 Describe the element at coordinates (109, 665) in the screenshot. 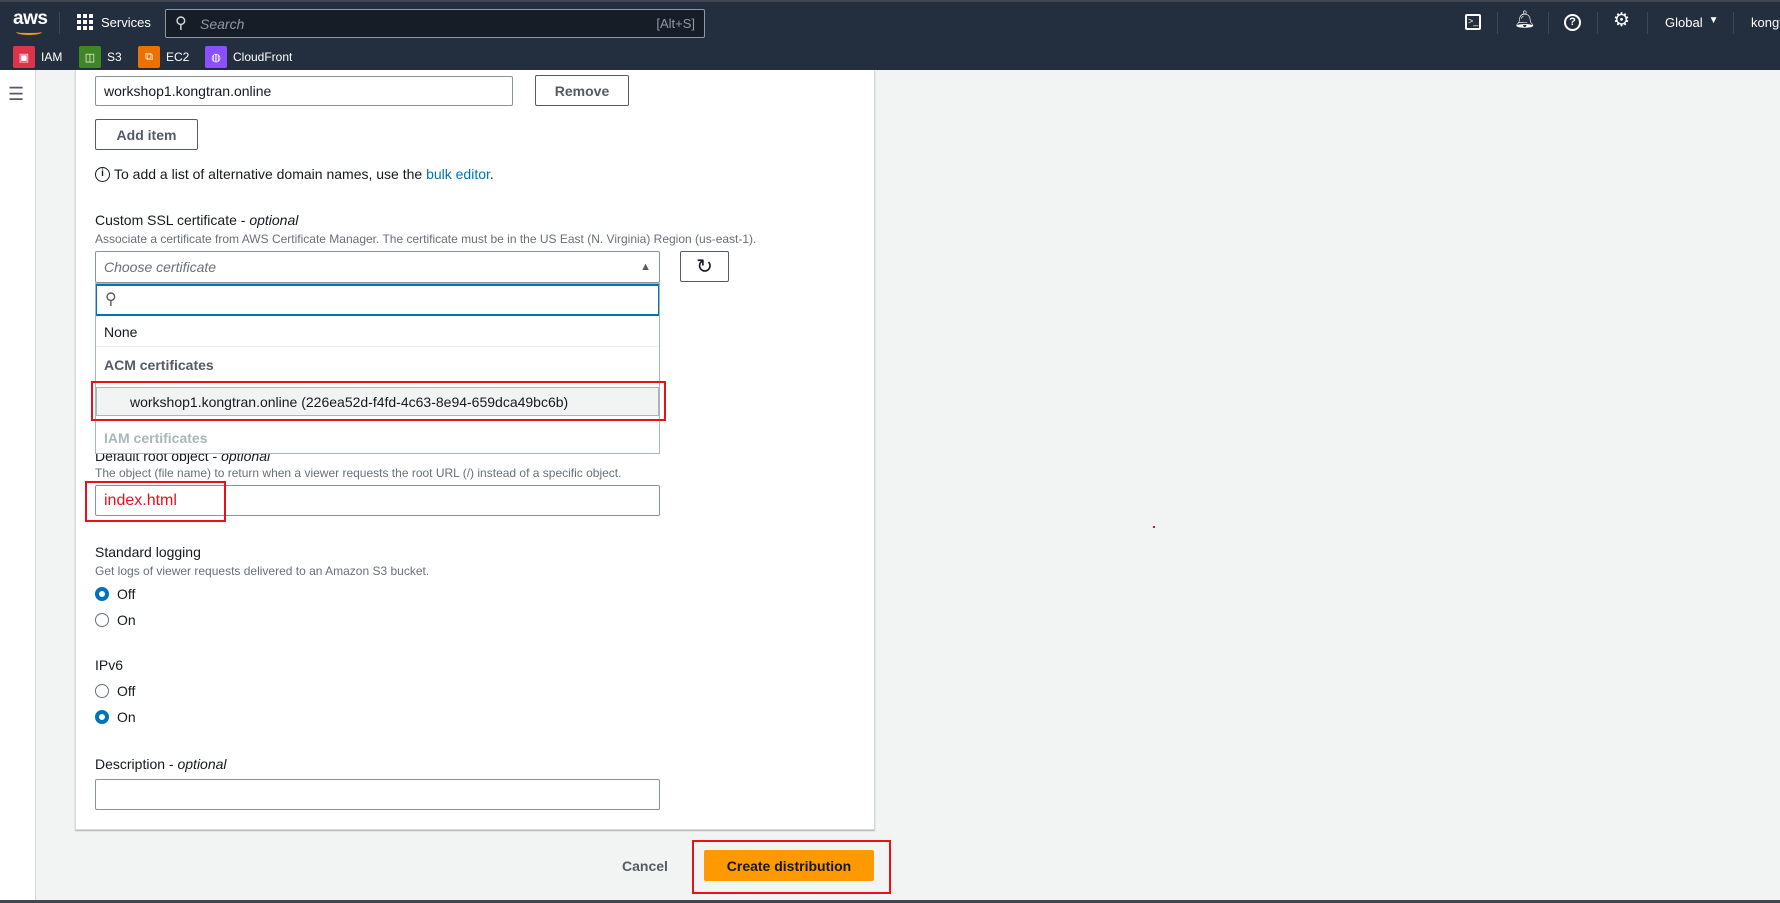

I see `ipv6-label: IPv6` at that location.